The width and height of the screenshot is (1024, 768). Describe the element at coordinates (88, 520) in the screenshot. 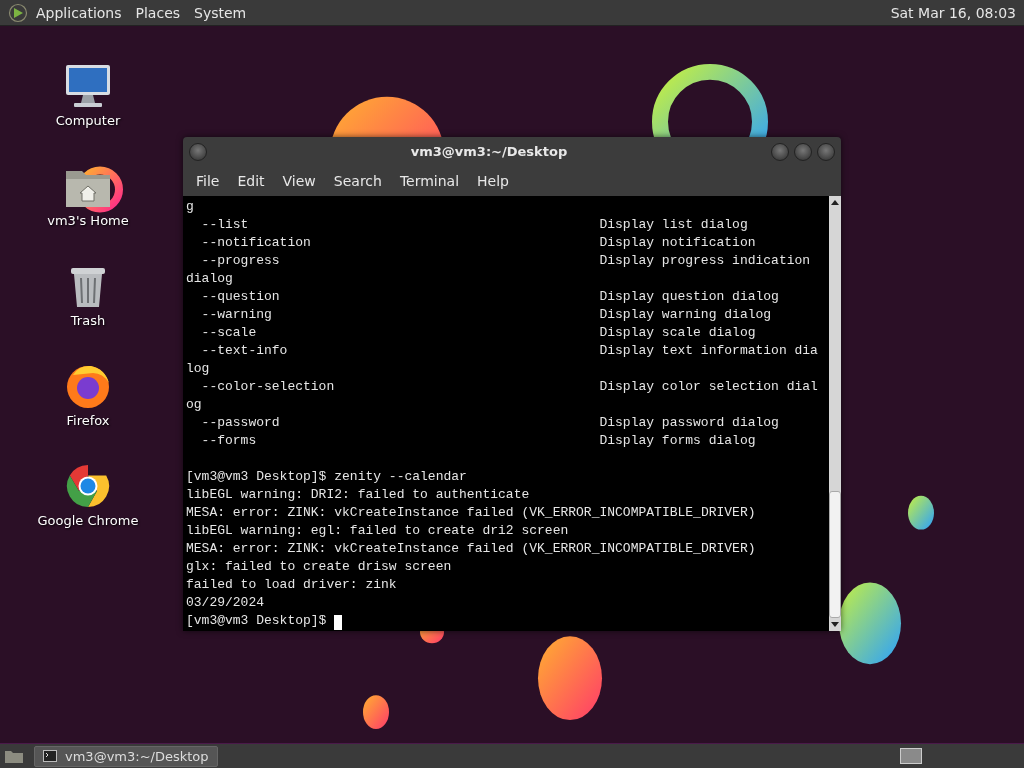

I see `desktop-icon-label: Google Chrome` at that location.